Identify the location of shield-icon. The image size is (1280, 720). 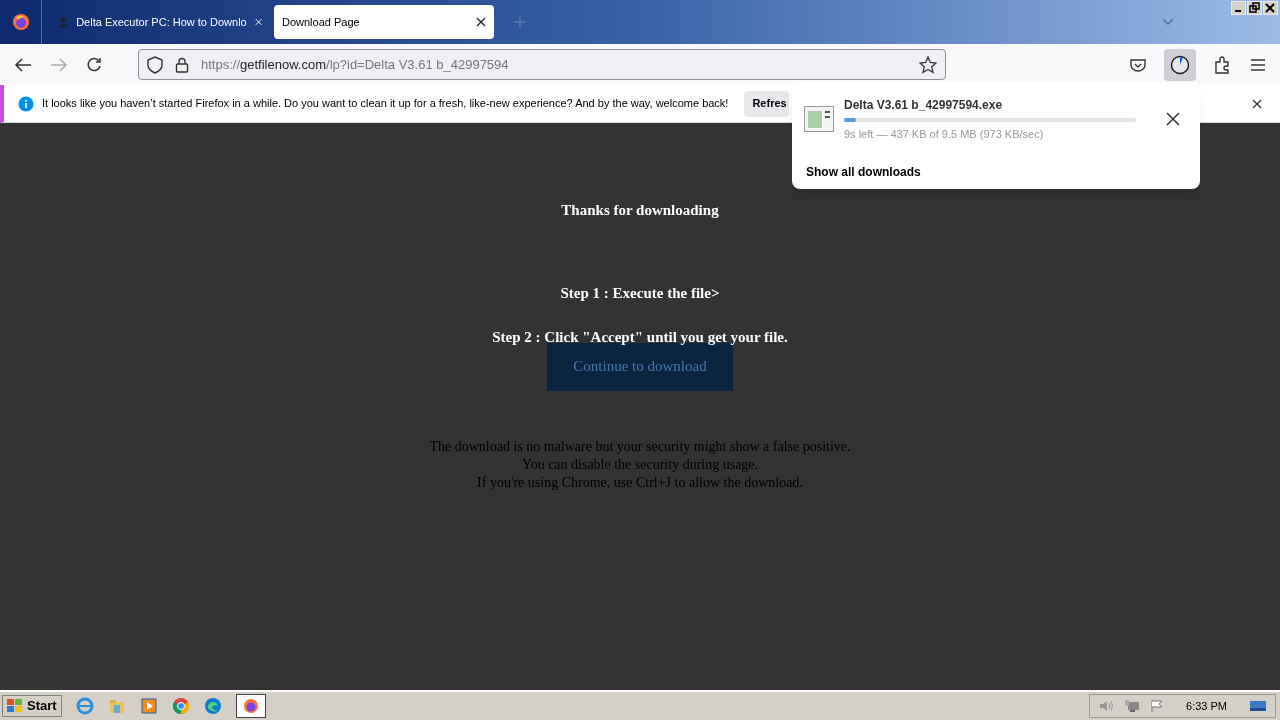
(155, 64).